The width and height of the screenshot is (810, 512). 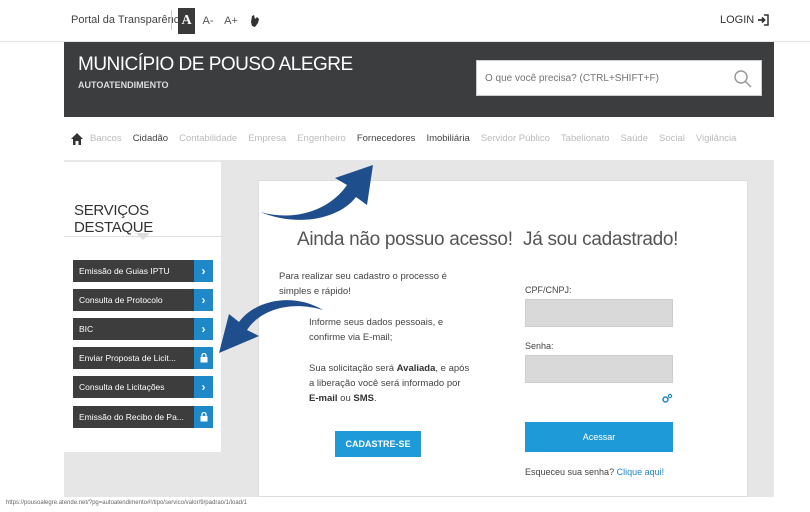 I want to click on register-step-line: confirme via E-mail;, so click(x=351, y=337).